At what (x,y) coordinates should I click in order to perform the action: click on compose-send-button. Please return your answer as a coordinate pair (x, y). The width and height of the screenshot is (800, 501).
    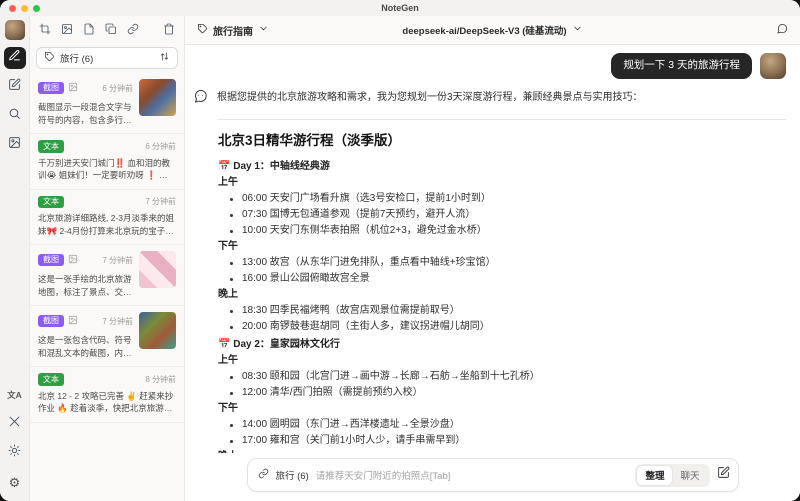
    Looking at the image, I should click on (723, 475).